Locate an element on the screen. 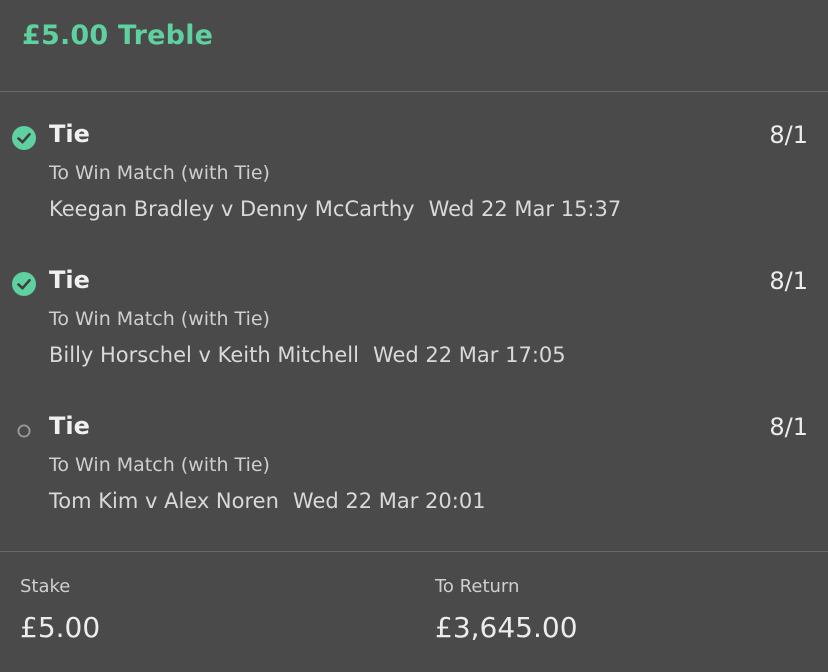 This screenshot has width=828, height=672. event-name: Billy Horschel v Keith Mitchell is located at coordinates (204, 355).